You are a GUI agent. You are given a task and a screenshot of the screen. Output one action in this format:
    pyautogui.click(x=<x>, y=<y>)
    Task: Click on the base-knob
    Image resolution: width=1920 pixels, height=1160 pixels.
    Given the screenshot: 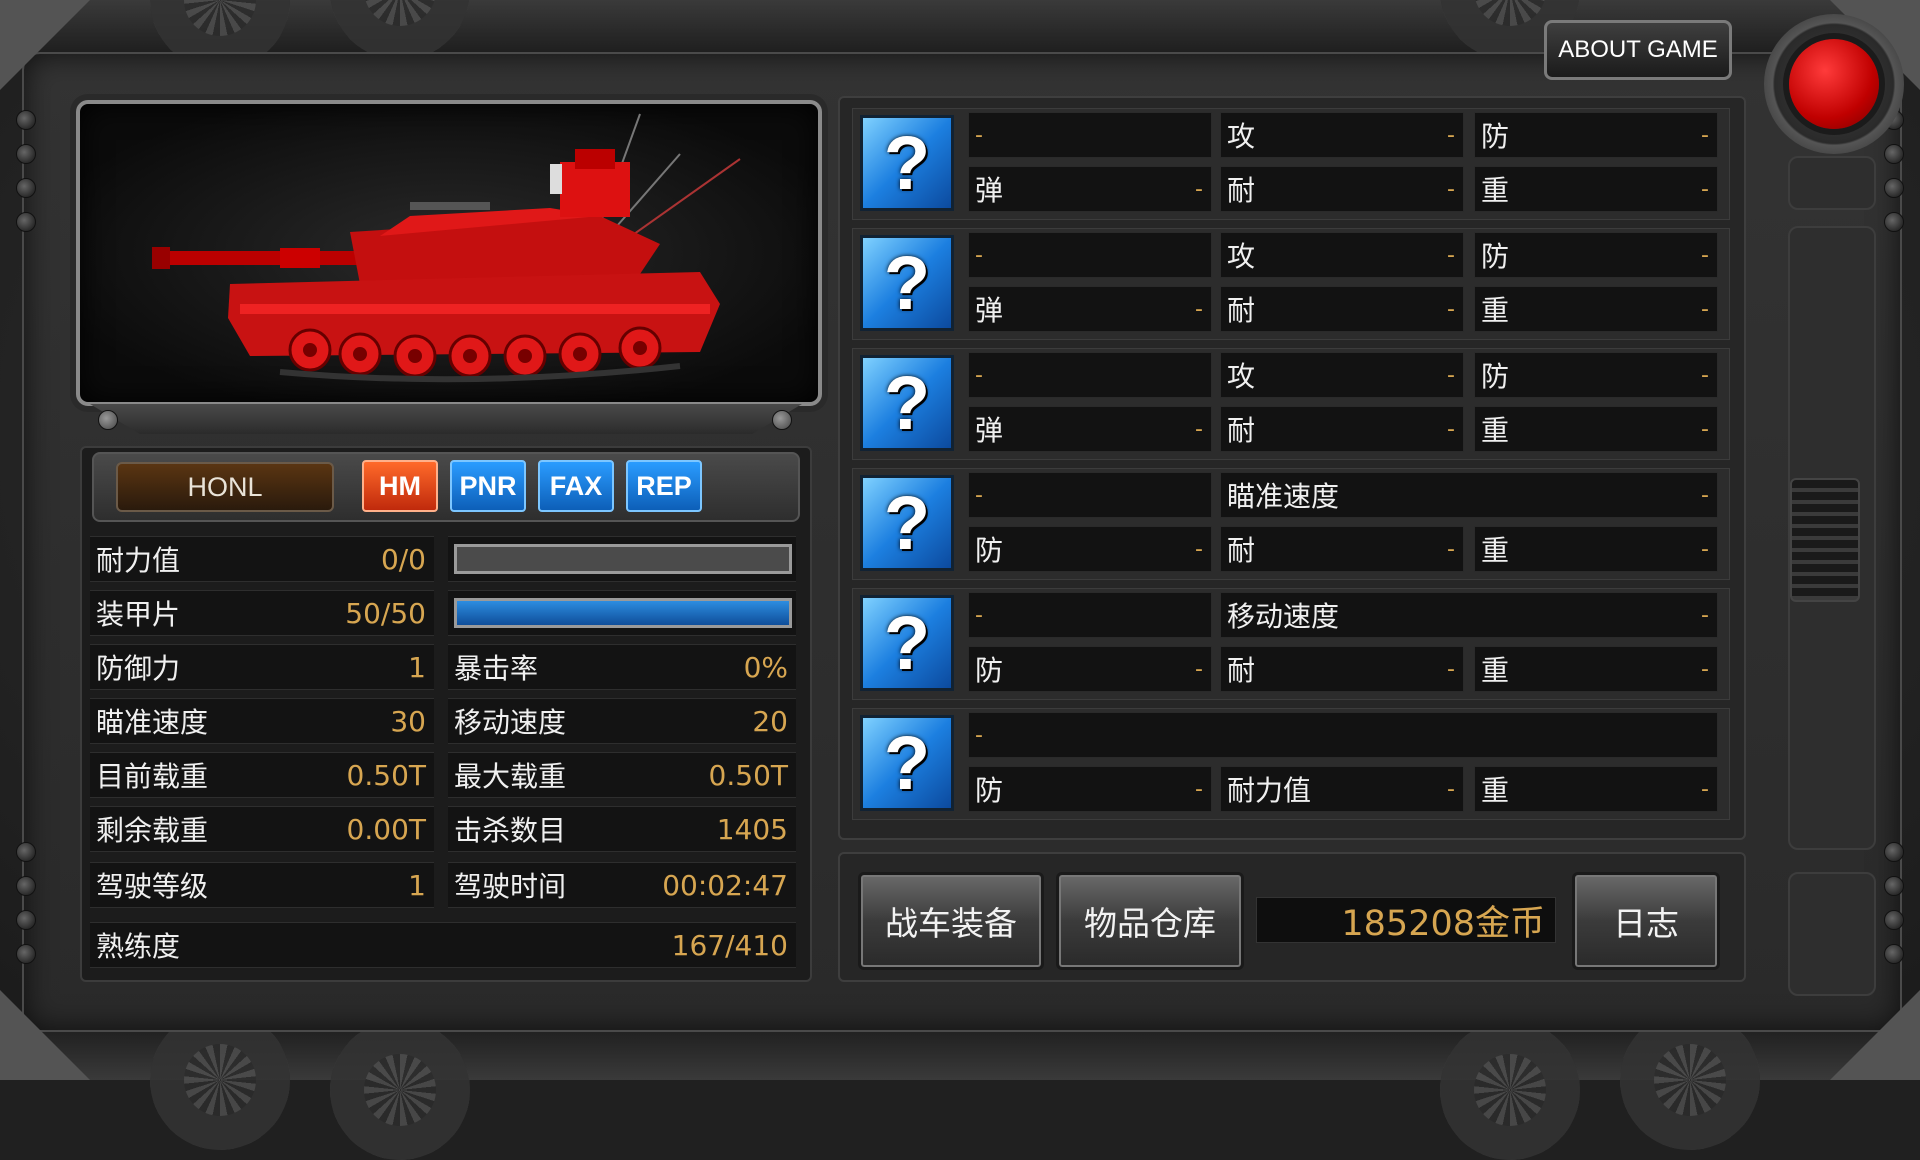 What is the action you would take?
    pyautogui.click(x=782, y=420)
    